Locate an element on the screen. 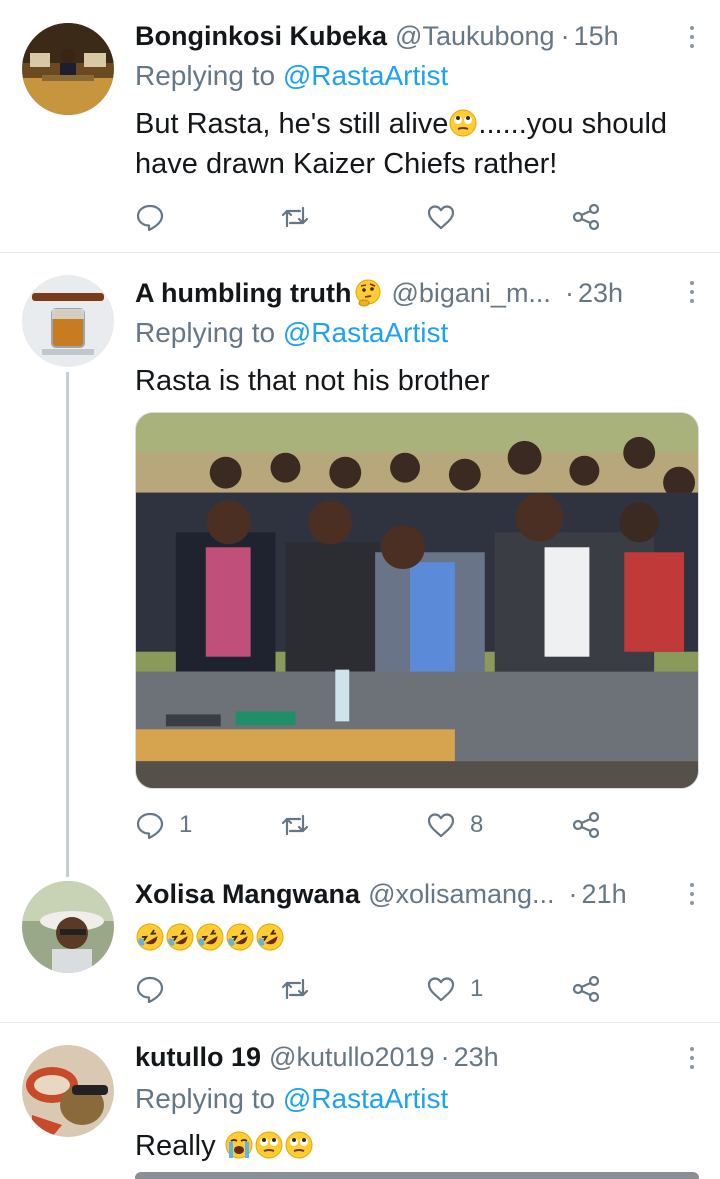  display-name: Bonginkosi Kubeka is located at coordinates (261, 36).